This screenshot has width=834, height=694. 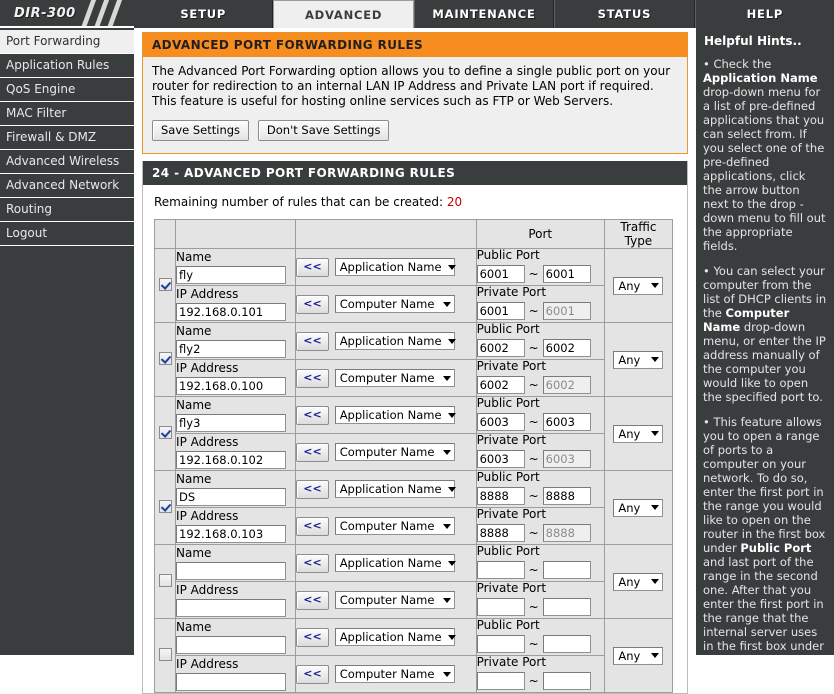 I want to click on tab-setup: SETUP, so click(x=204, y=14).